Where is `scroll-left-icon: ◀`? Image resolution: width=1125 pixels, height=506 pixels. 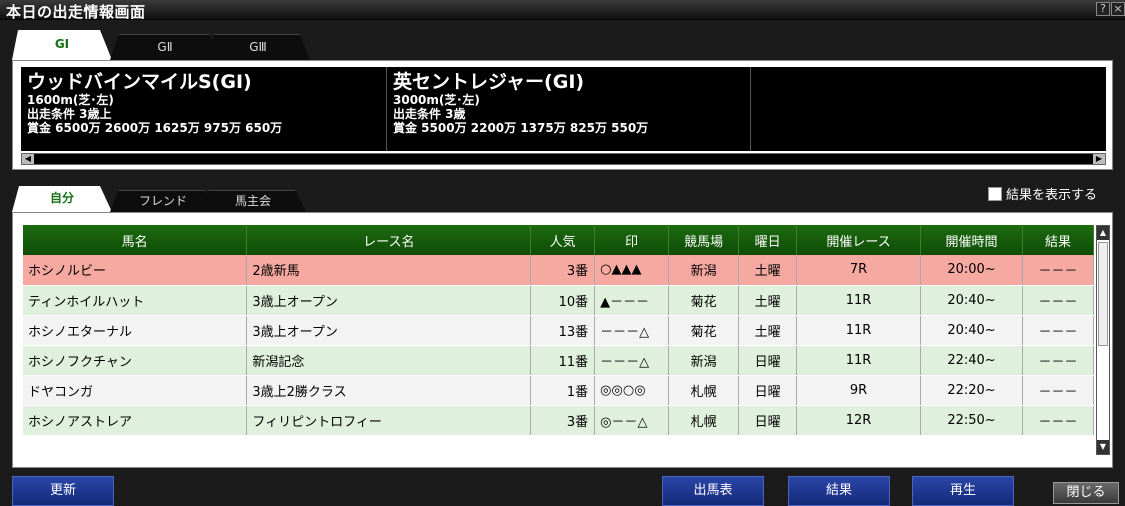
scroll-left-icon: ◀ is located at coordinates (28, 159).